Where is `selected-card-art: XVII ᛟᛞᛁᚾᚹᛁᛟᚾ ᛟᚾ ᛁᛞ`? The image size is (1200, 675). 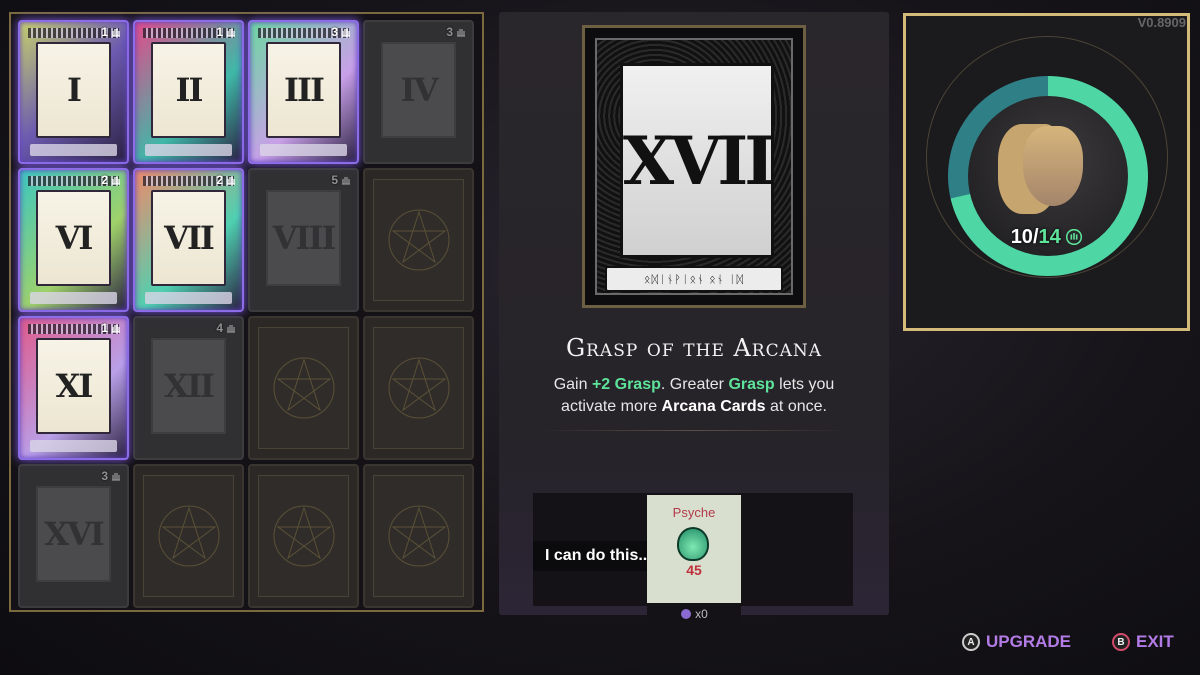
selected-card-art: XVII ᛟᛞᛁᚾᚹᛁᛟᚾ ᛟᚾ ᛁᛞ is located at coordinates (694, 166).